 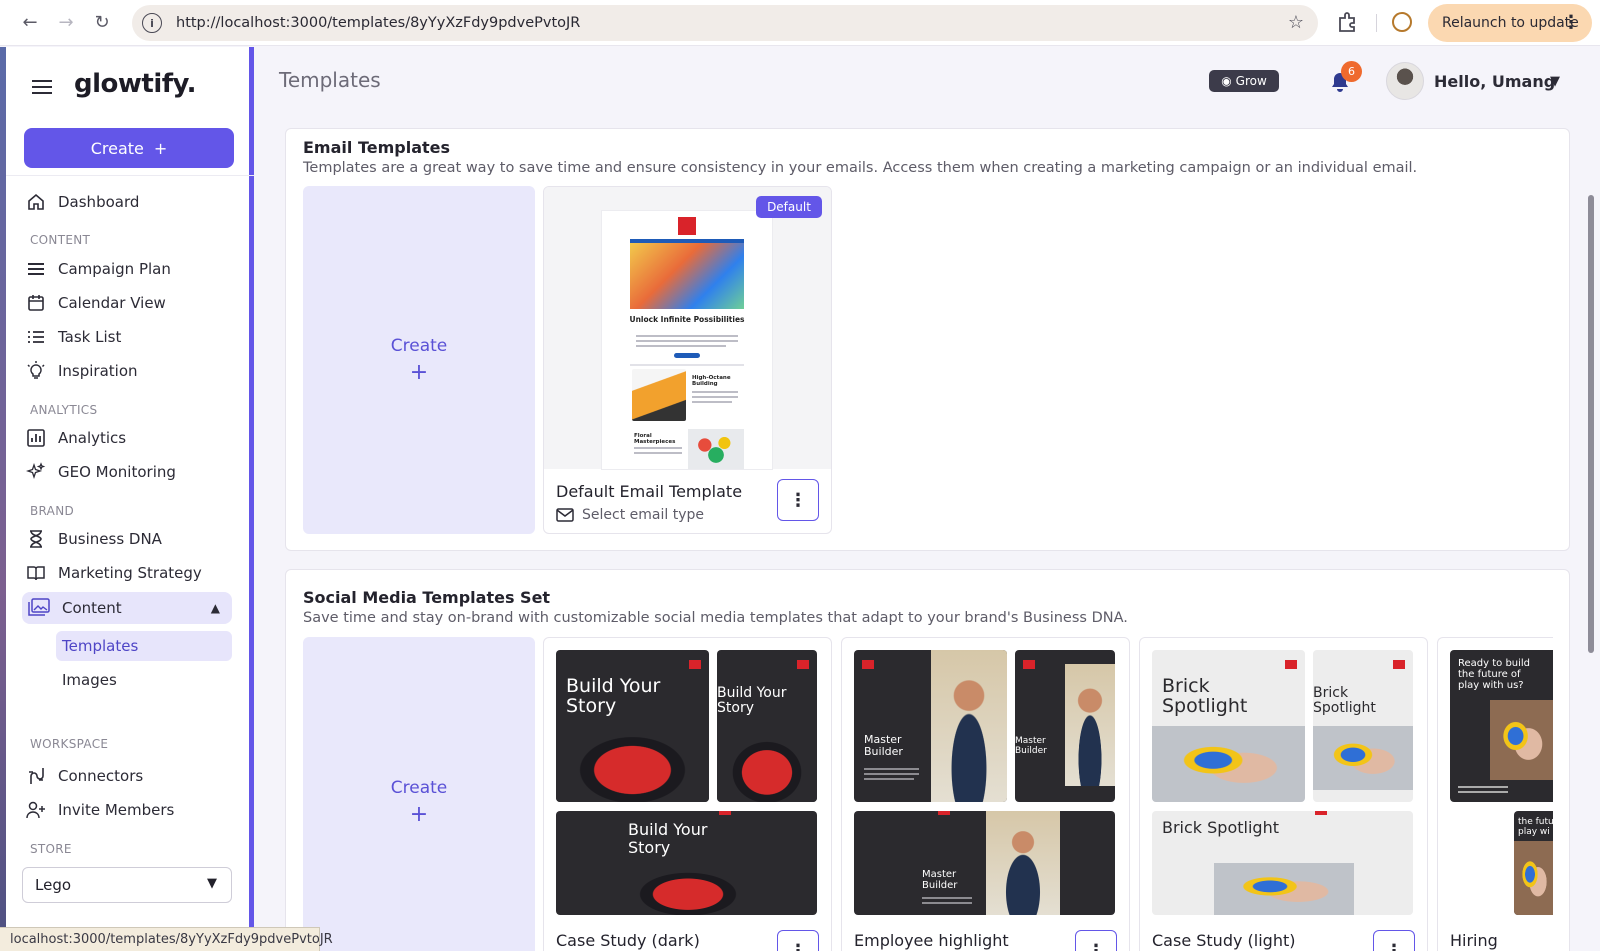 What do you see at coordinates (1251, 81) in the screenshot?
I see `grow-label: Grow` at bounding box center [1251, 81].